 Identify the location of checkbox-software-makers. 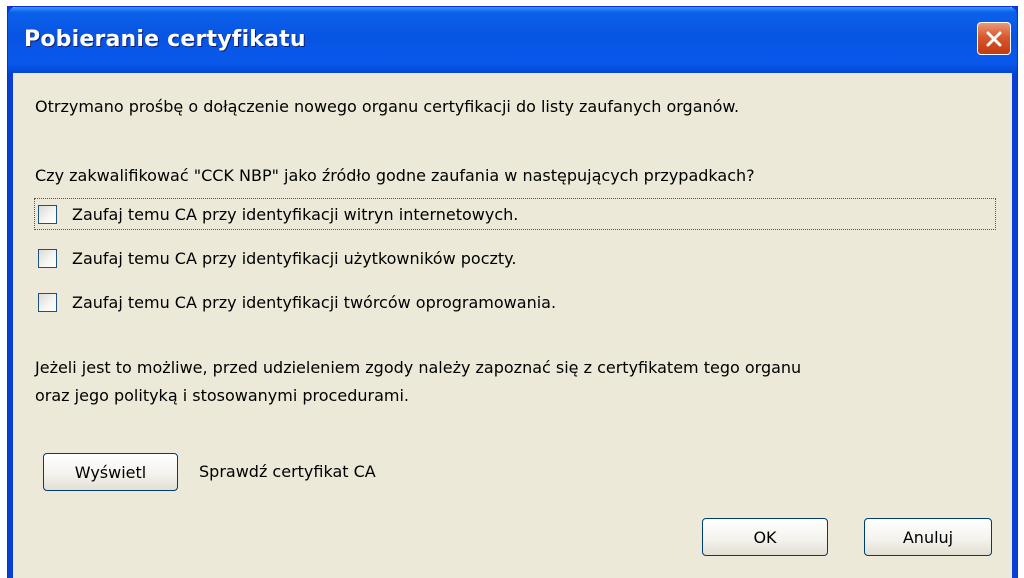
(47, 302).